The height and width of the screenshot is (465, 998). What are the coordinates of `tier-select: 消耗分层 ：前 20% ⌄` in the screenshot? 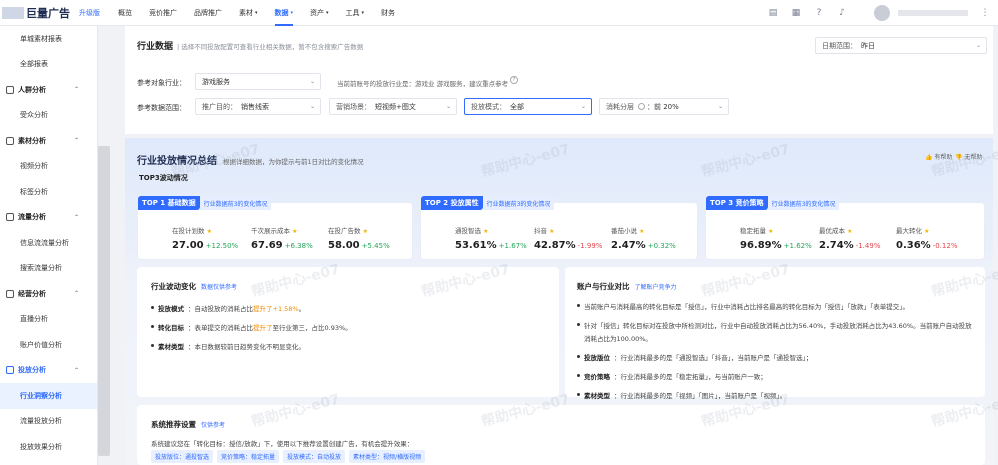 It's located at (664, 106).